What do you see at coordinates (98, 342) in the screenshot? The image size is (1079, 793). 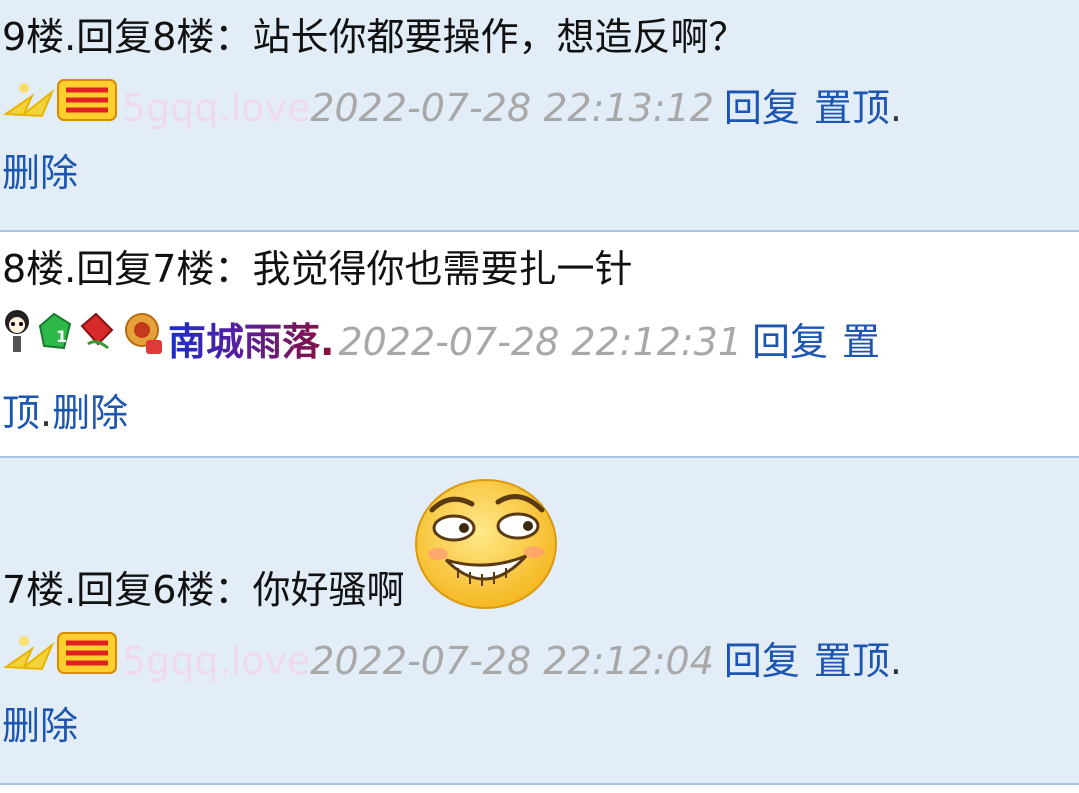 I see `red-envelope-icon` at bounding box center [98, 342].